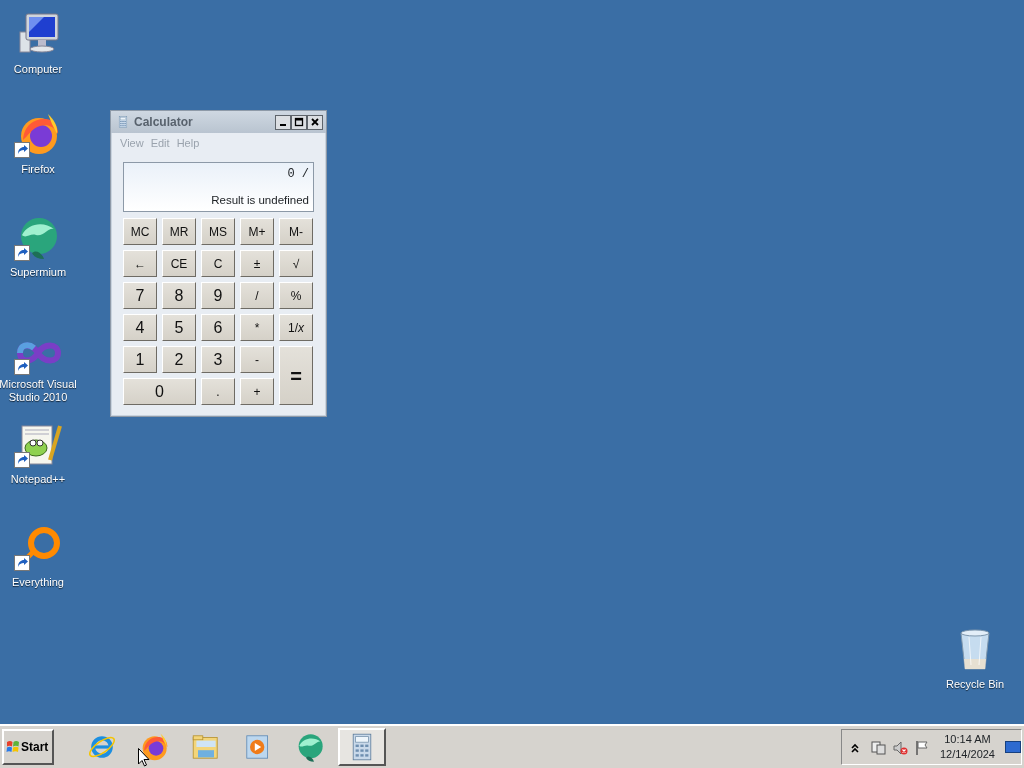  What do you see at coordinates (296, 375) in the screenshot?
I see `calculator-key: =` at bounding box center [296, 375].